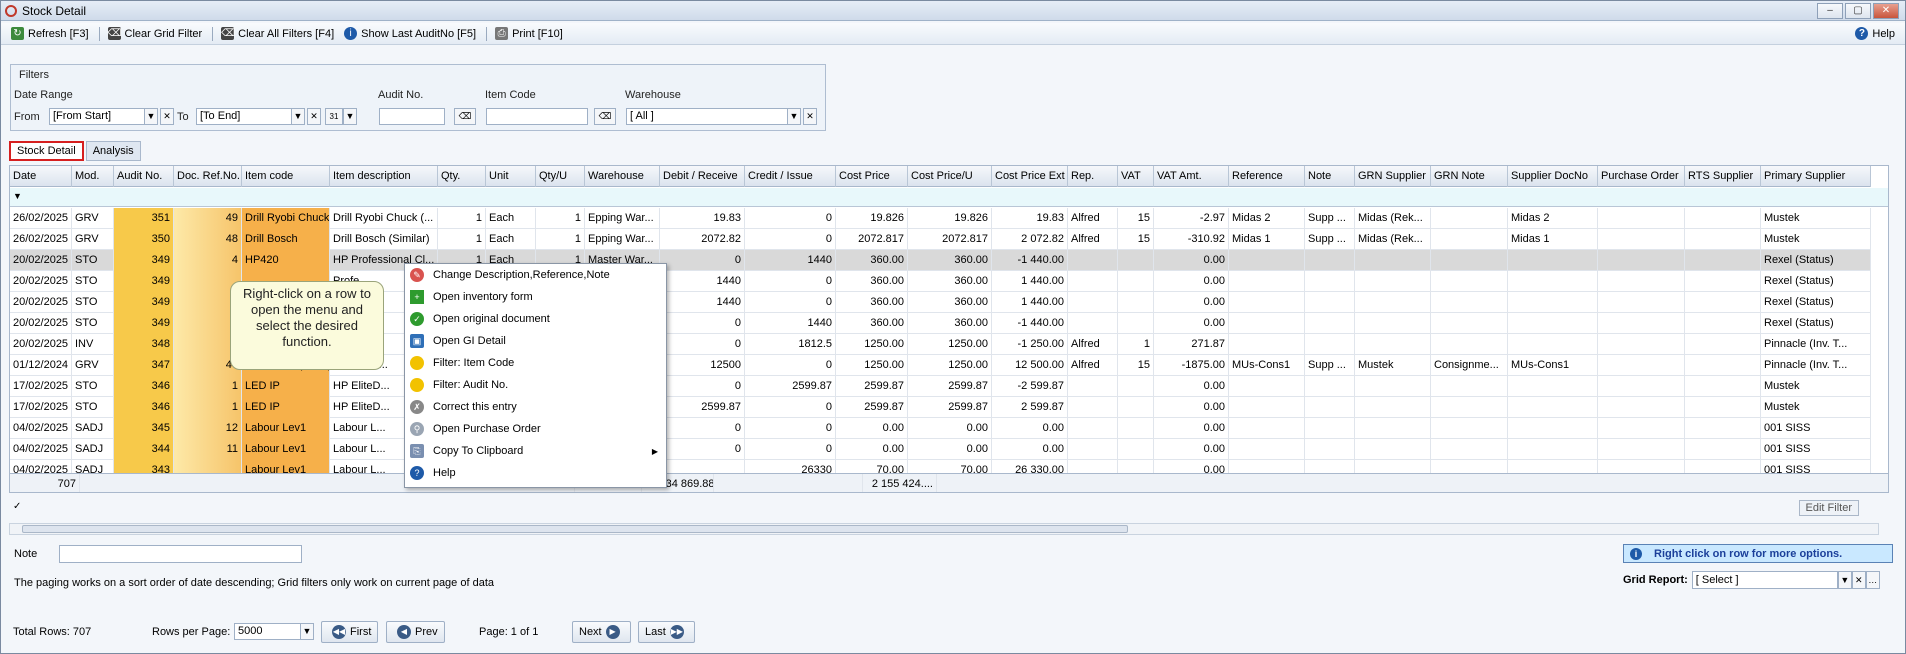  I want to click on column-header: Qty., so click(462, 176).